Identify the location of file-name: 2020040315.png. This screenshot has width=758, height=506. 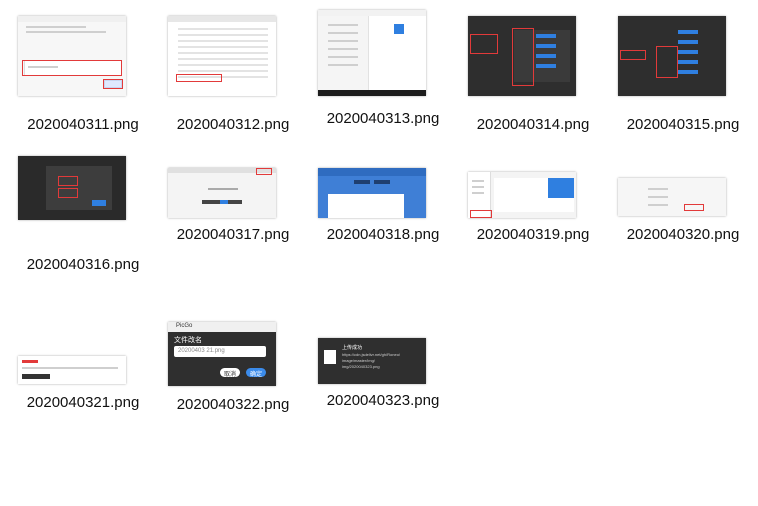
(683, 124).